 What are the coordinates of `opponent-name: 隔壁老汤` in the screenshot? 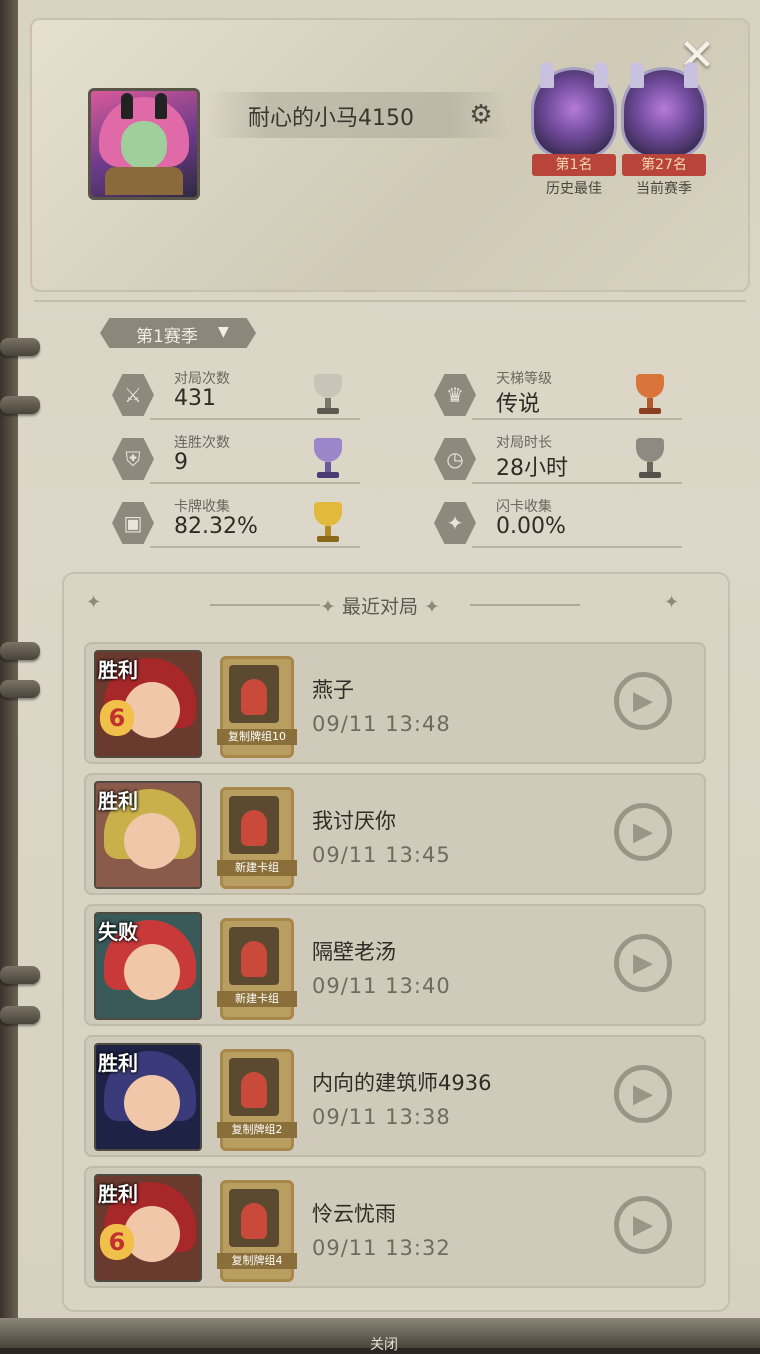 It's located at (354, 952).